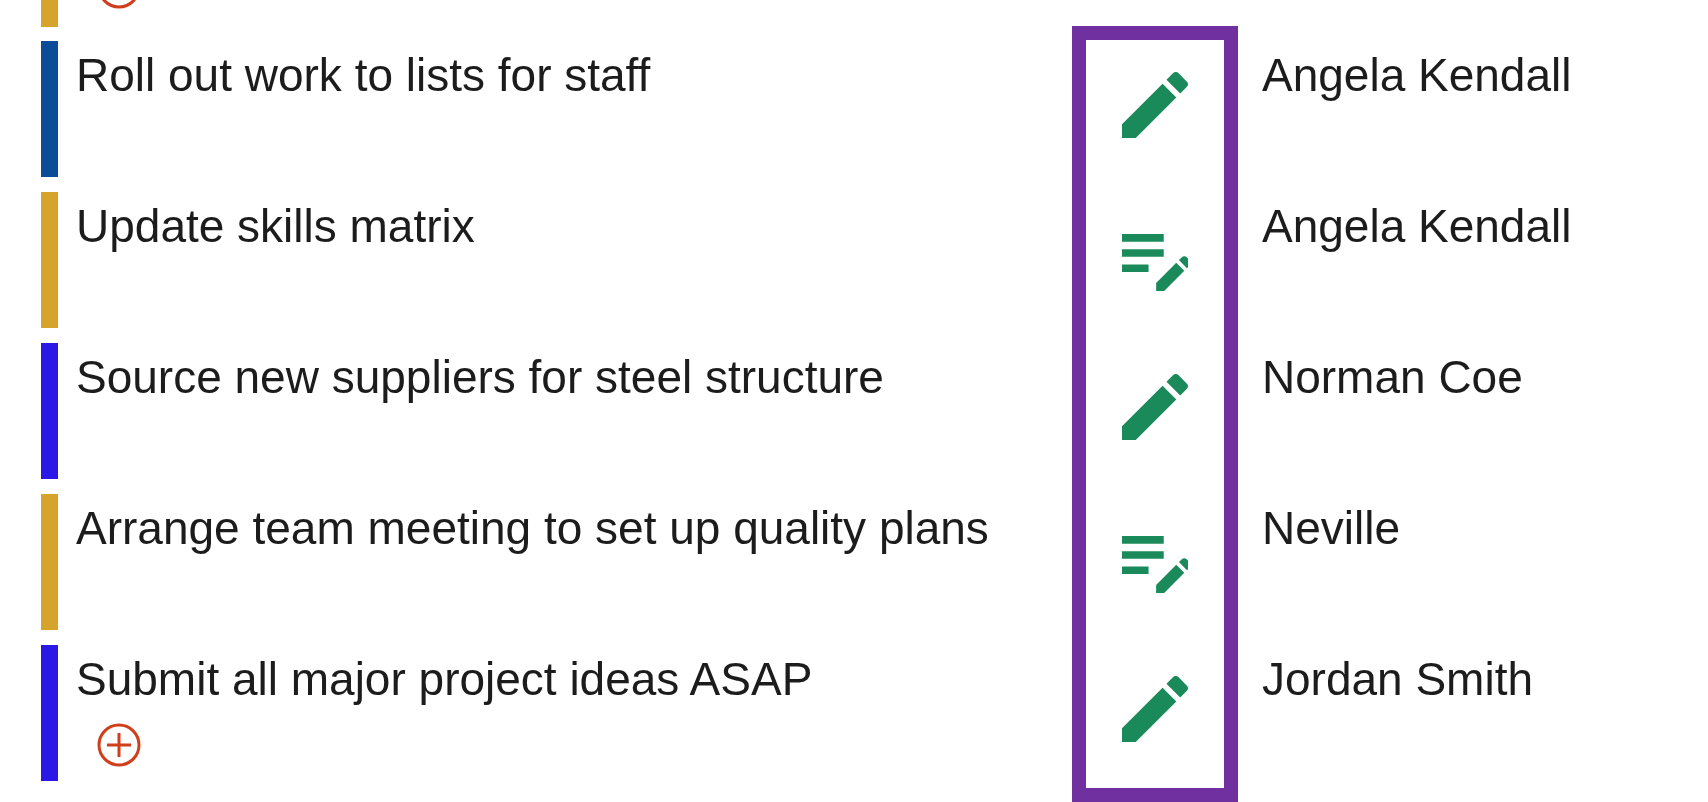 The width and height of the screenshot is (1708, 802). Describe the element at coordinates (1397, 679) in the screenshot. I see `assignee-name: Jordan Smith` at that location.